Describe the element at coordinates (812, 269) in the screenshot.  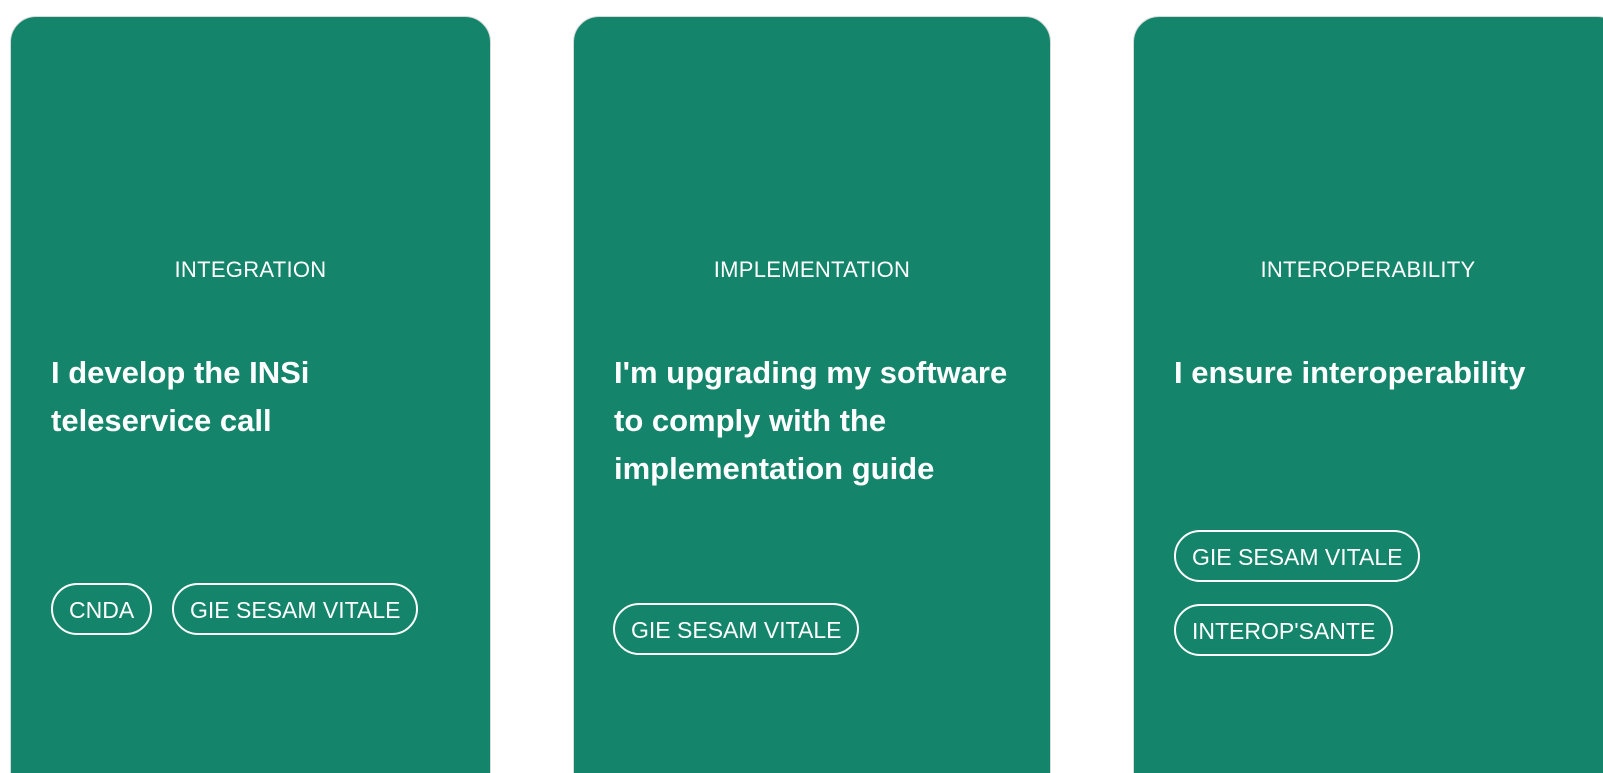
I see `card-category: IMPLEMENTATION` at that location.